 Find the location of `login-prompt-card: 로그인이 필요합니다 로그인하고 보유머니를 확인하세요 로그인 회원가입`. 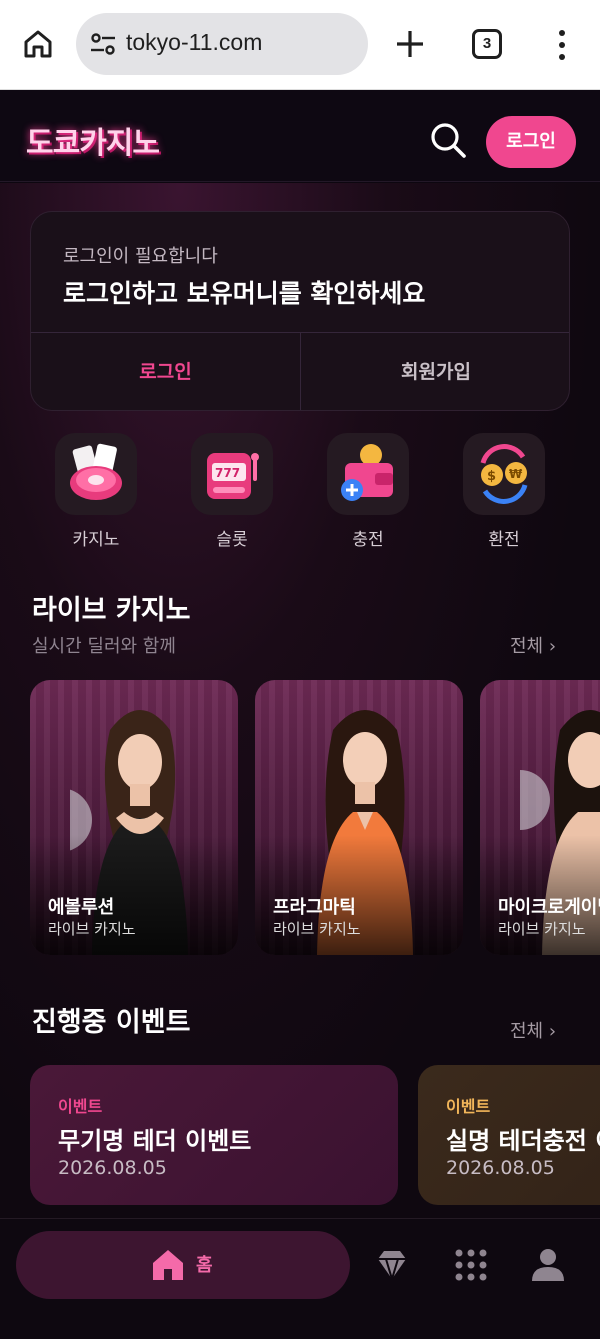

login-prompt-card: 로그인이 필요합니다 로그인하고 보유머니를 확인하세요 로그인 회원가입 is located at coordinates (300, 311).